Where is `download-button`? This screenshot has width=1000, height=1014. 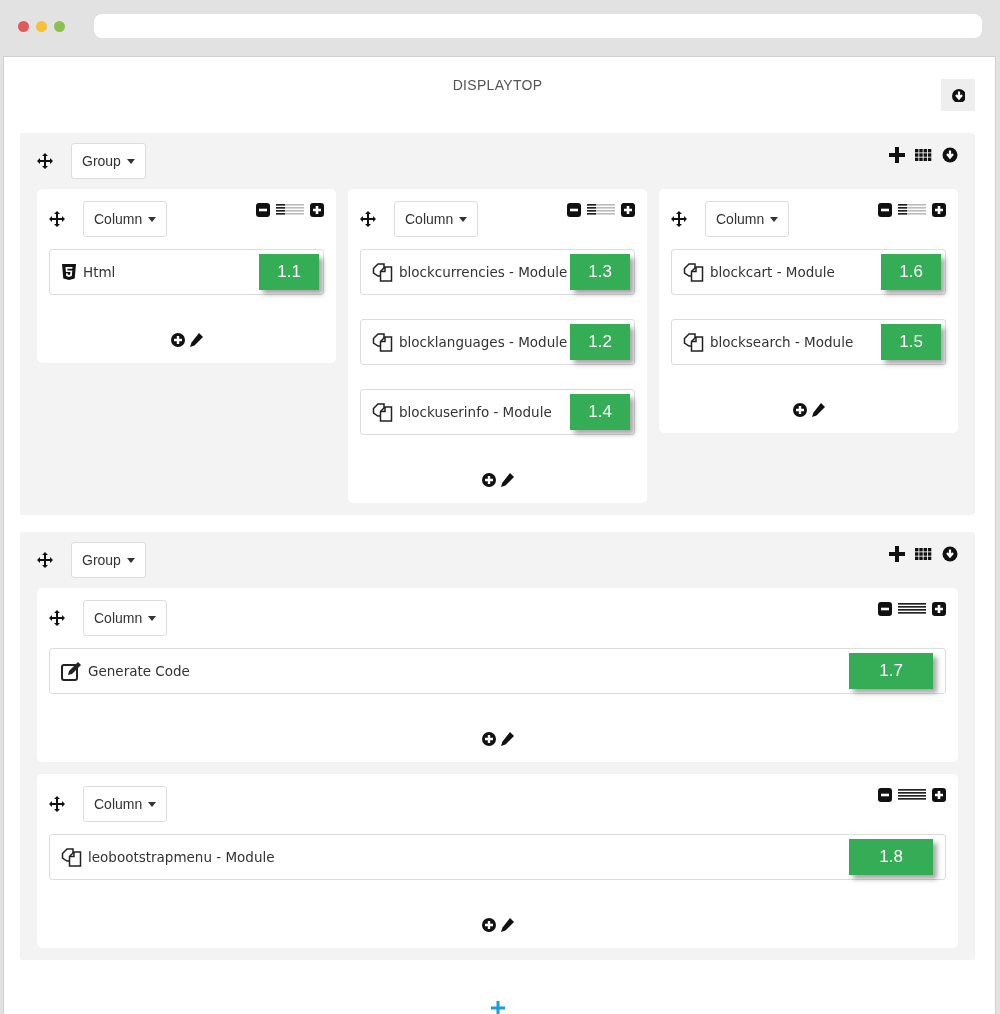
download-button is located at coordinates (958, 95).